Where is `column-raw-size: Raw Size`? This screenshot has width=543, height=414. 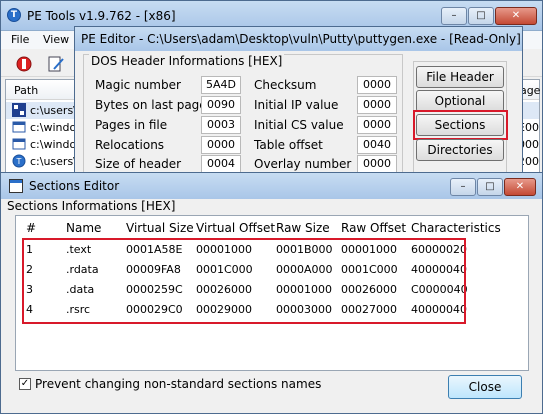
column-raw-size: Raw Size is located at coordinates (303, 228).